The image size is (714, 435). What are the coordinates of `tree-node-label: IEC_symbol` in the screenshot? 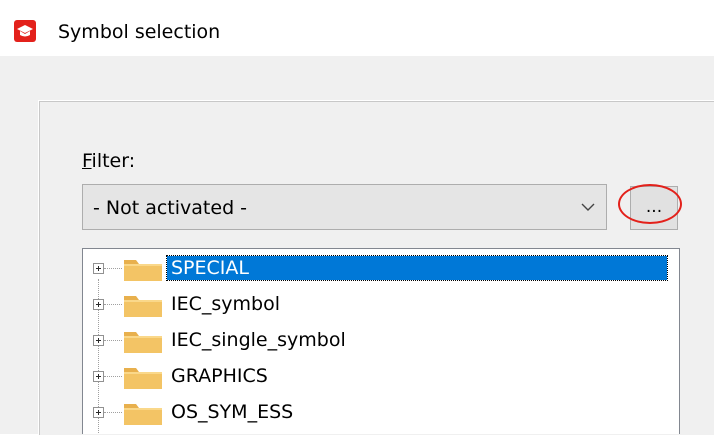 It's located at (225, 304).